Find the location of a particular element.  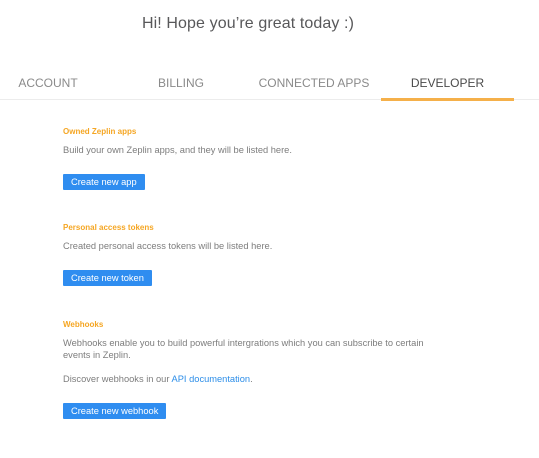

create-new-webhook-button: Create new webhook is located at coordinates (115, 411).